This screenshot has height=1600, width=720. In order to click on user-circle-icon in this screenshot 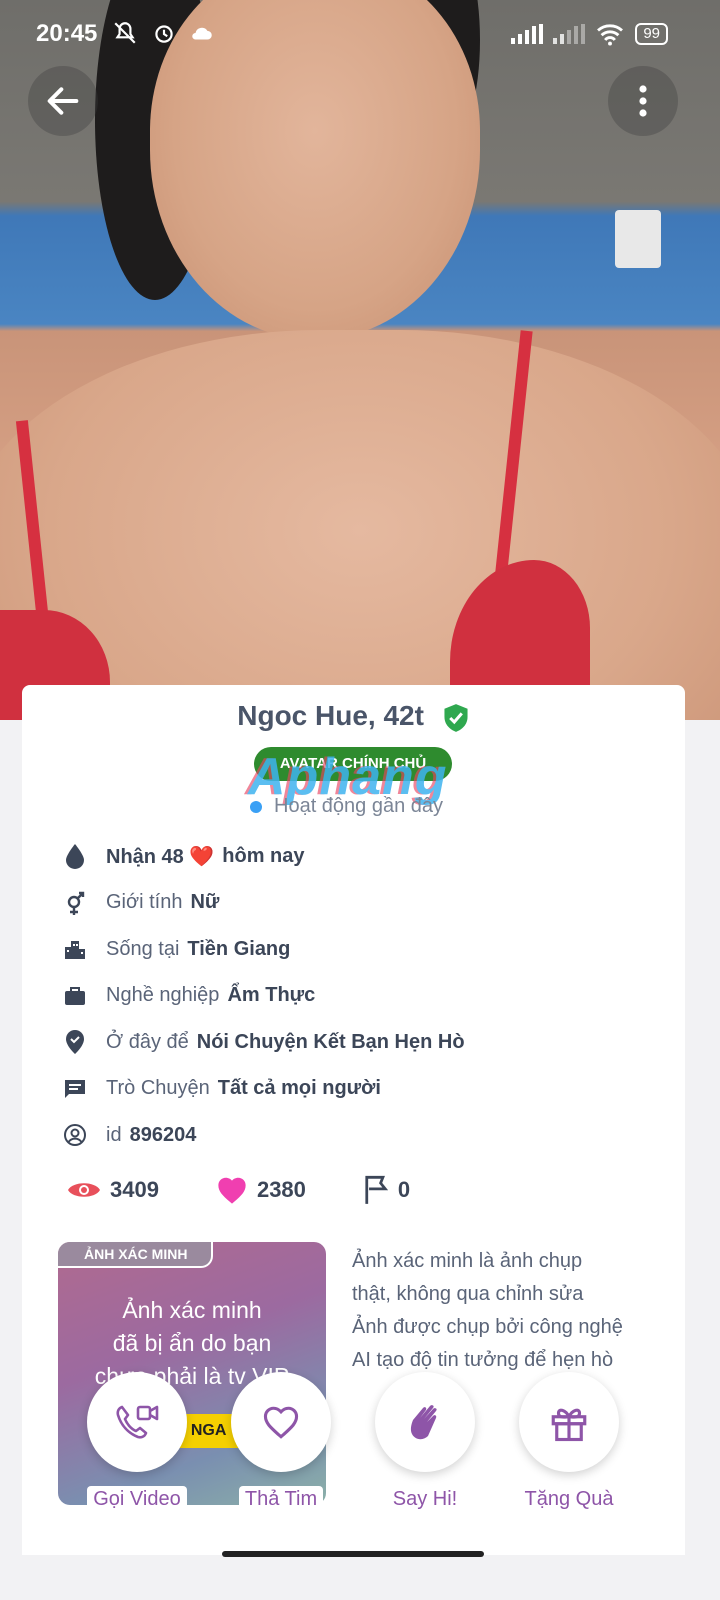, I will do `click(75, 1135)`.